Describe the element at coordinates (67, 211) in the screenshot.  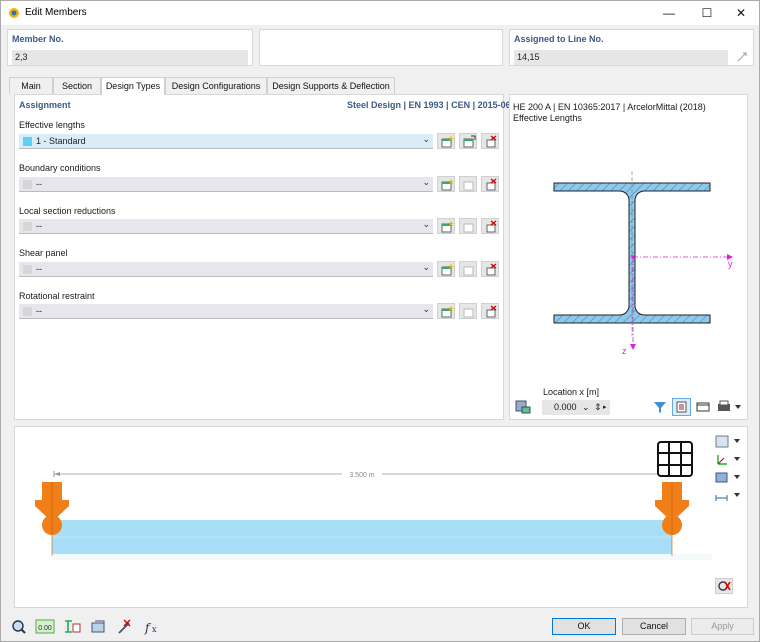
I see `local-section-reductions-label: Local section reductions` at that location.